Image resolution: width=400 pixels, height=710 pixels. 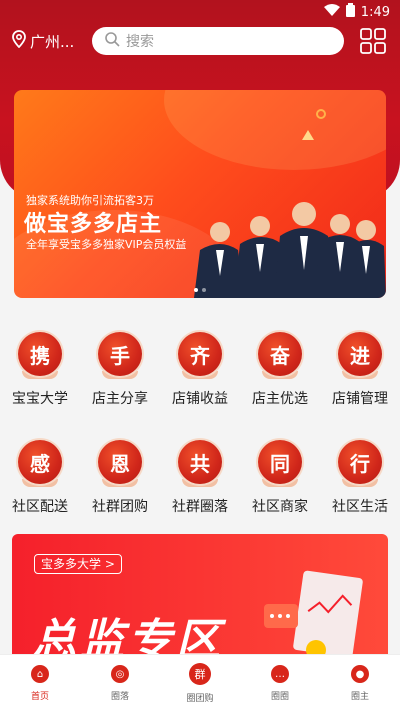 I want to click on feature-grid-row-1: 携 宝宝大学 手 店主分享 齐 店铺收益 奋 店主优选 进 店铺管理, so click(x=200, y=370).